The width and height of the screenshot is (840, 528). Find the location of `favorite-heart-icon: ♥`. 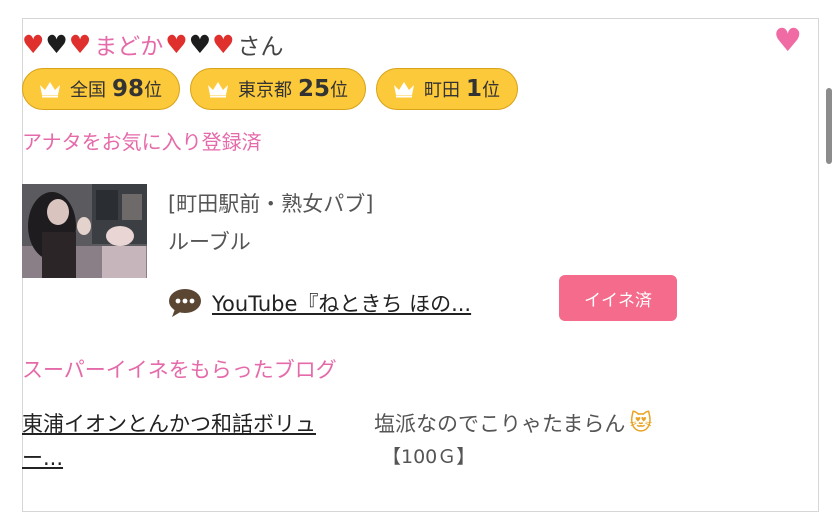

favorite-heart-icon: ♥ is located at coordinates (787, 40).